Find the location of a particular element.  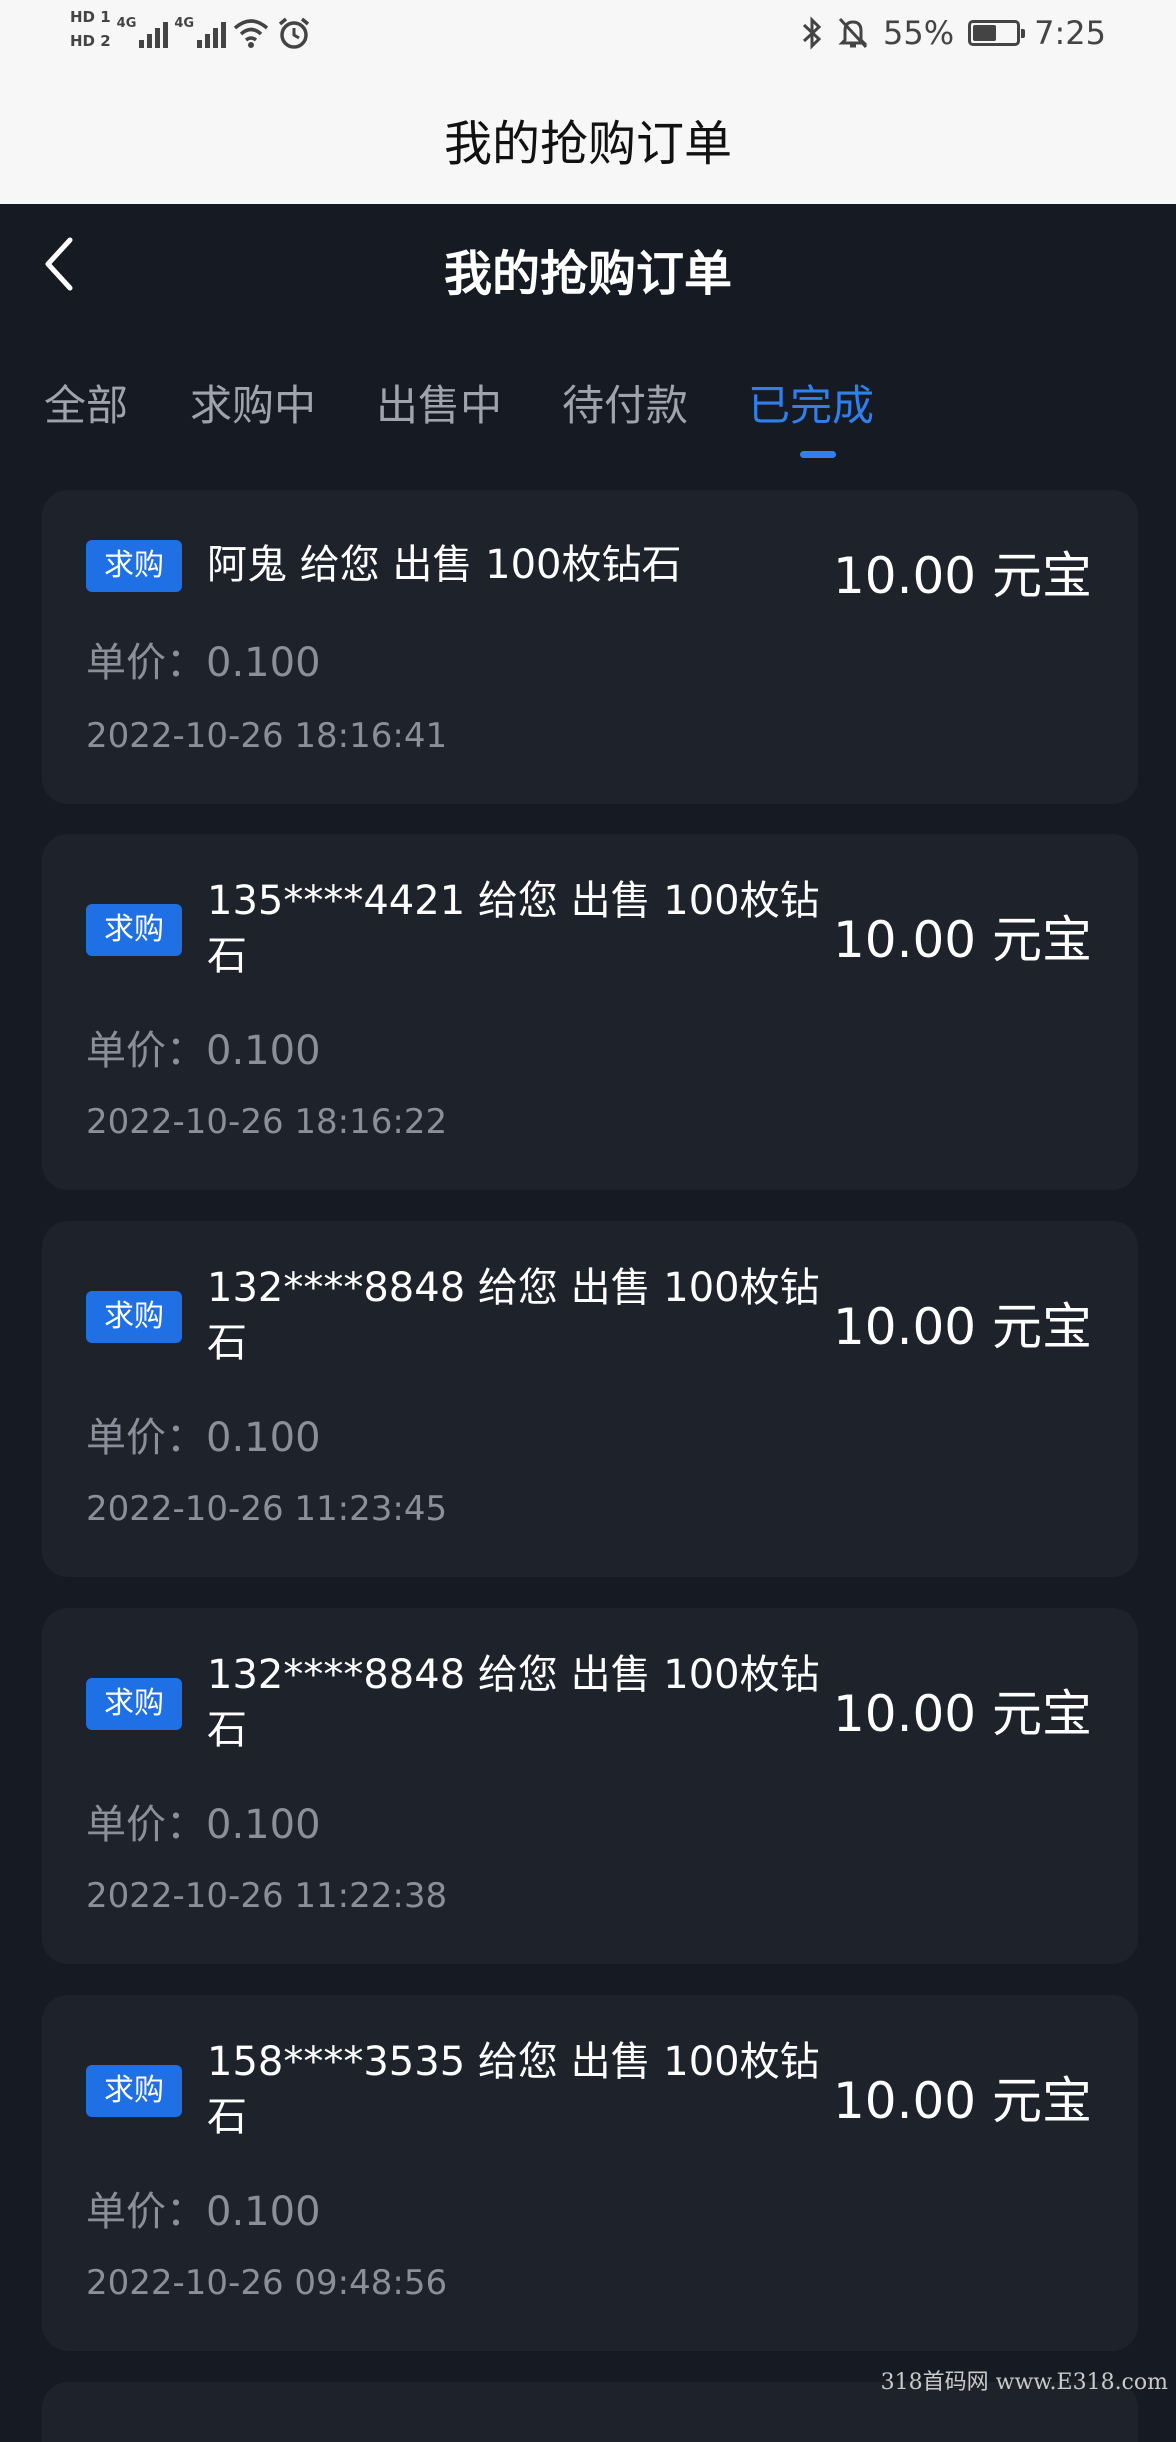

order-timestamp: 2022-10-26 18:16:22 is located at coordinates (267, 1122).